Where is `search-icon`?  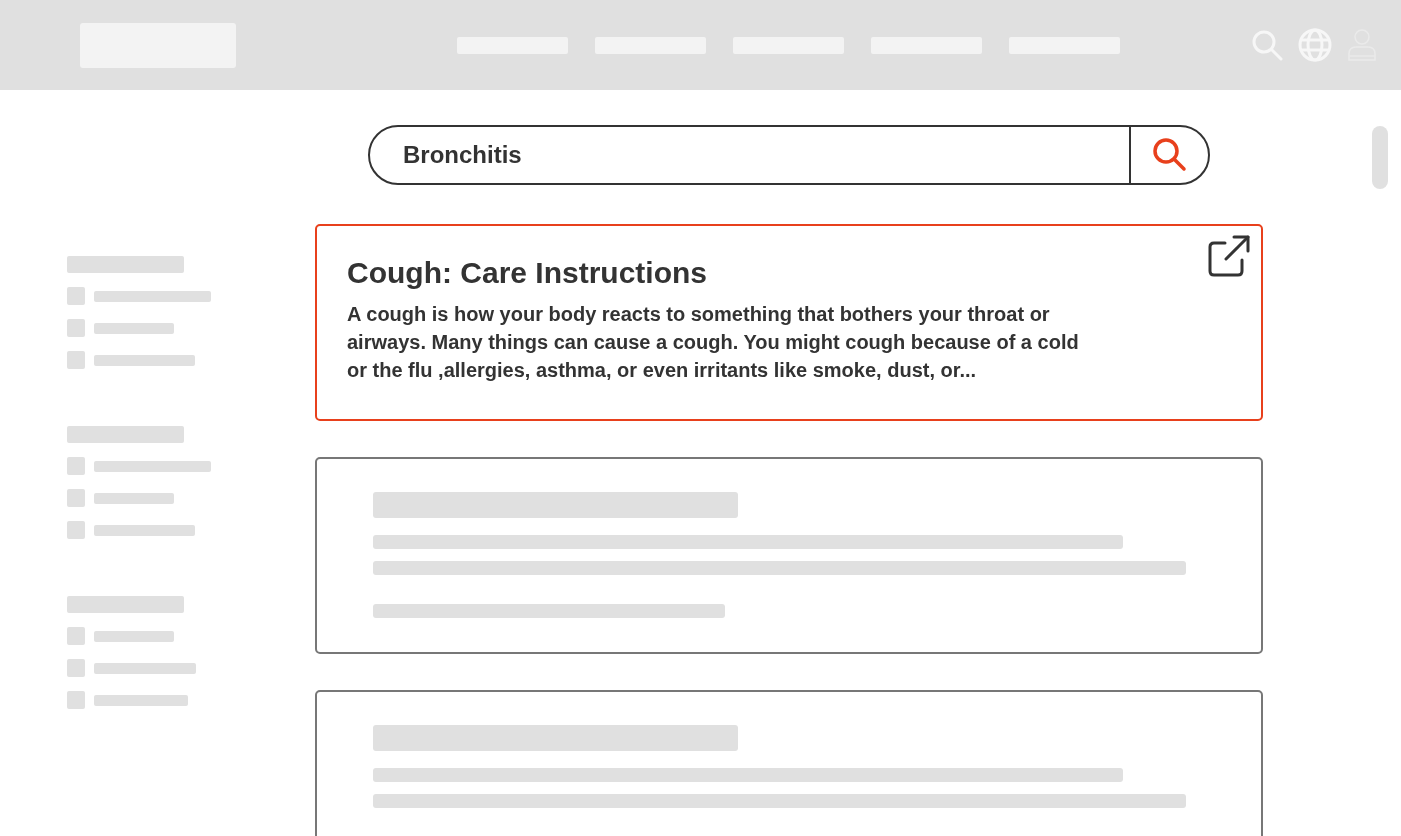
search-icon is located at coordinates (1169, 155).